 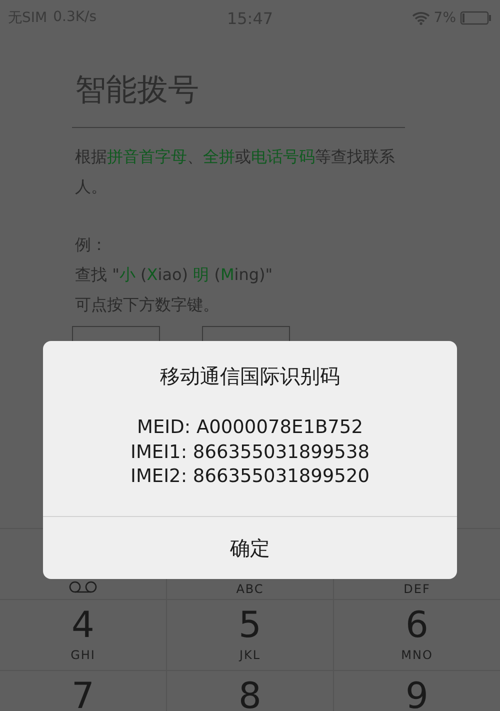 I want to click on dial-key: 5 JKL, so click(x=249, y=635).